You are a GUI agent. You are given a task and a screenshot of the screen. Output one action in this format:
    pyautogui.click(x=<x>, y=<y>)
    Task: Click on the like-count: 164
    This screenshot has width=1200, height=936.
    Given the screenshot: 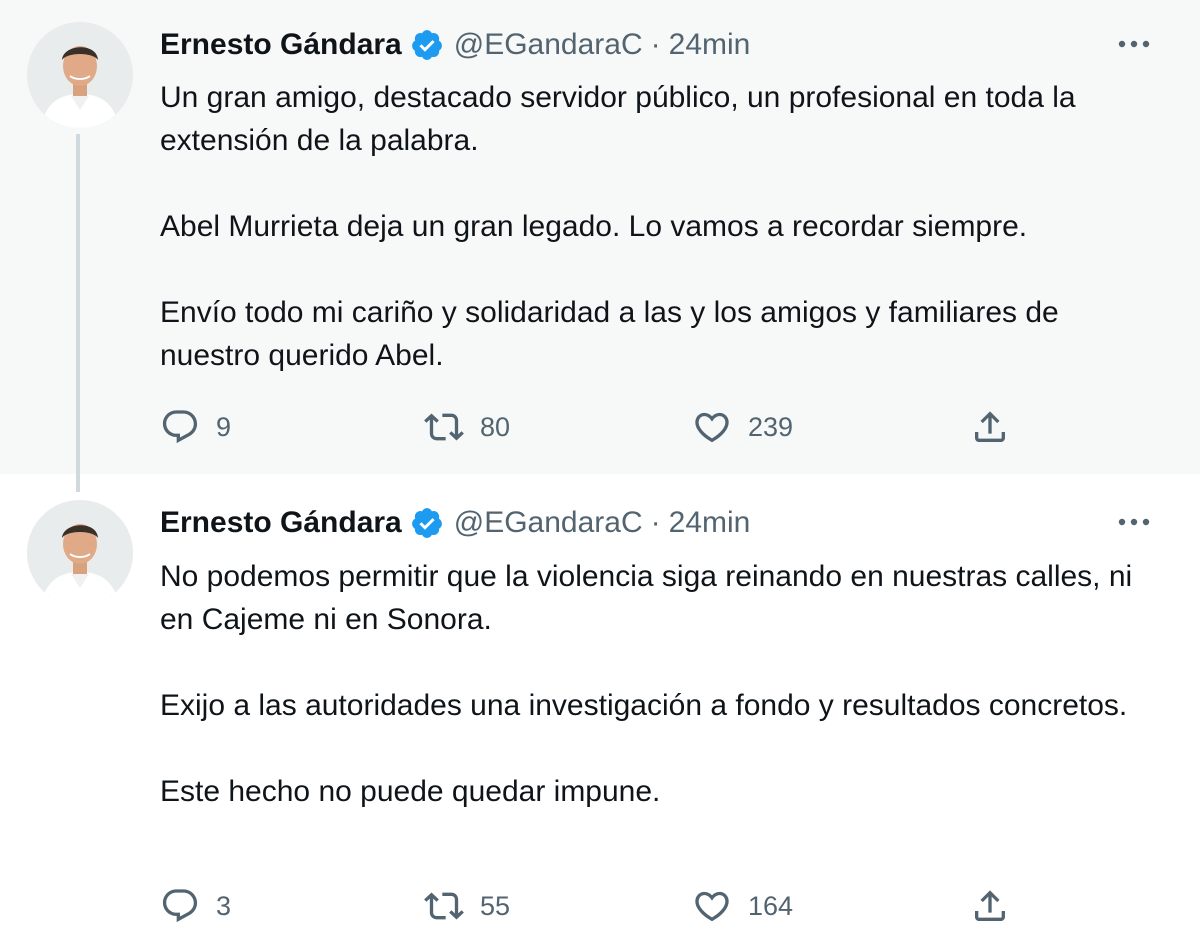 What is the action you would take?
    pyautogui.click(x=771, y=905)
    